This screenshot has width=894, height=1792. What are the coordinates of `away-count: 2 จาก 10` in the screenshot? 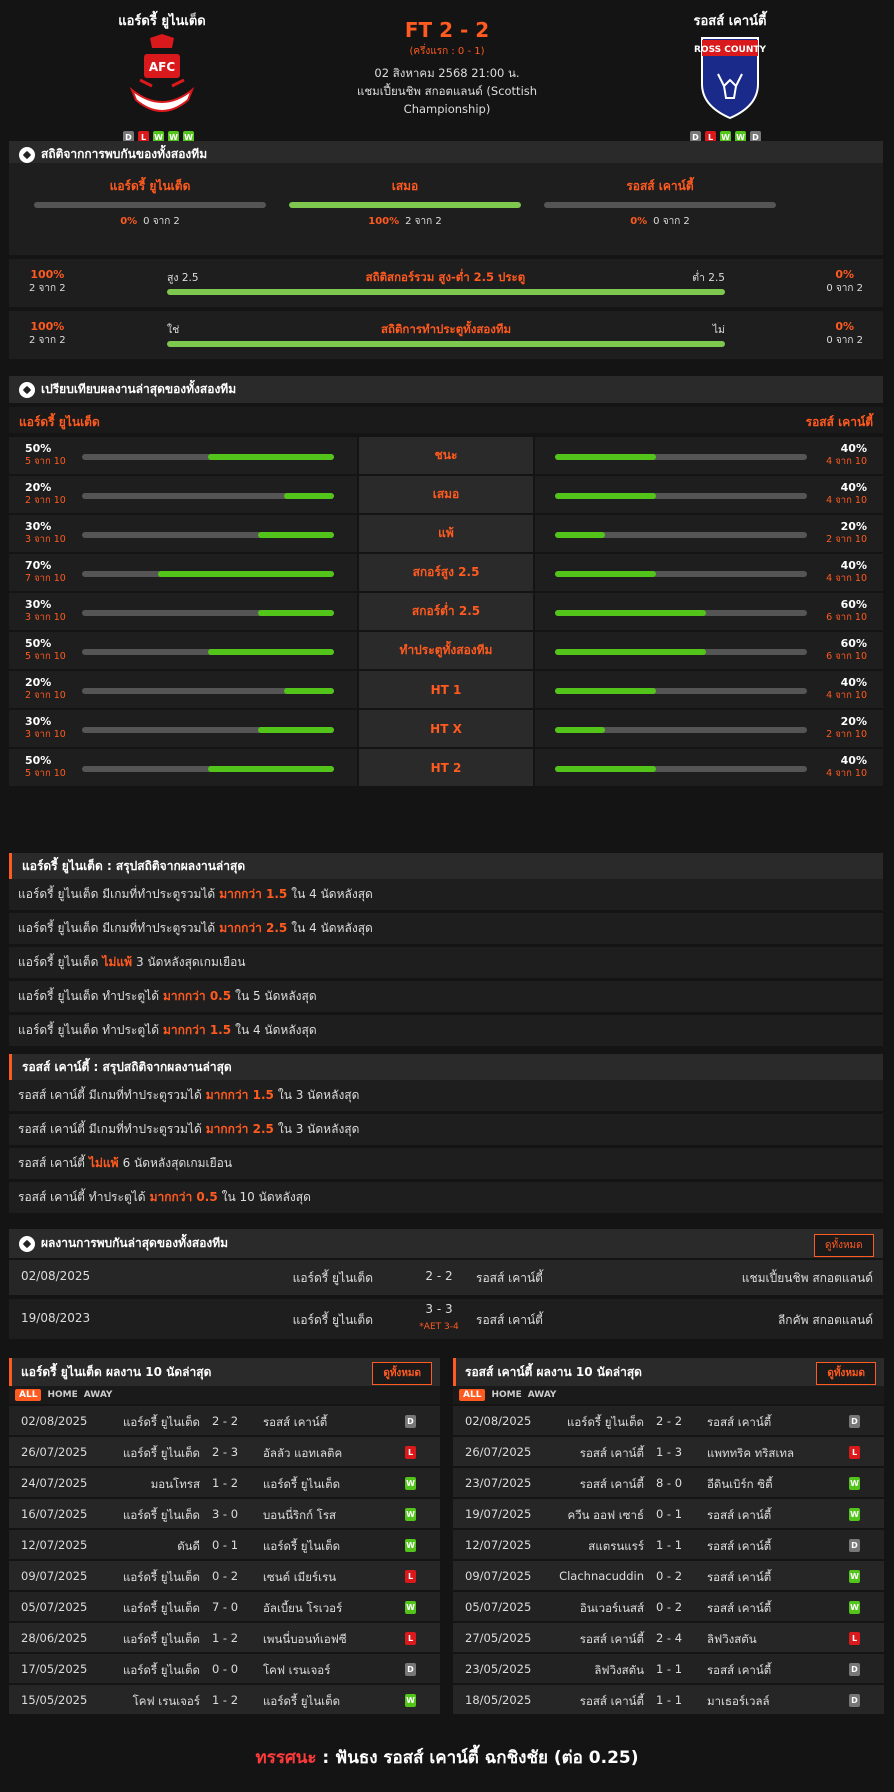 It's located at (846, 734).